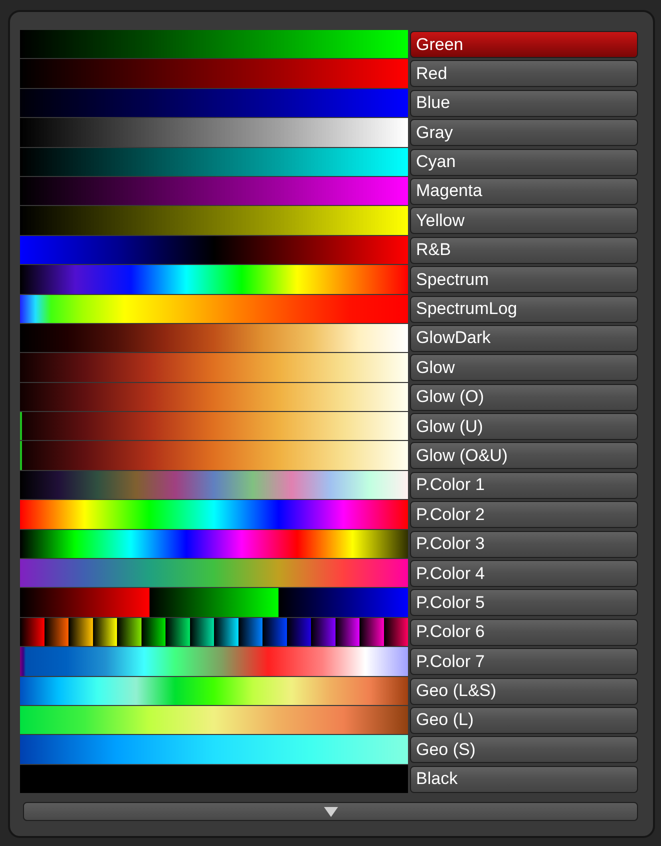 Image resolution: width=661 pixels, height=846 pixels. Describe the element at coordinates (524, 750) in the screenshot. I see `colormap-option: Geo (S)` at that location.